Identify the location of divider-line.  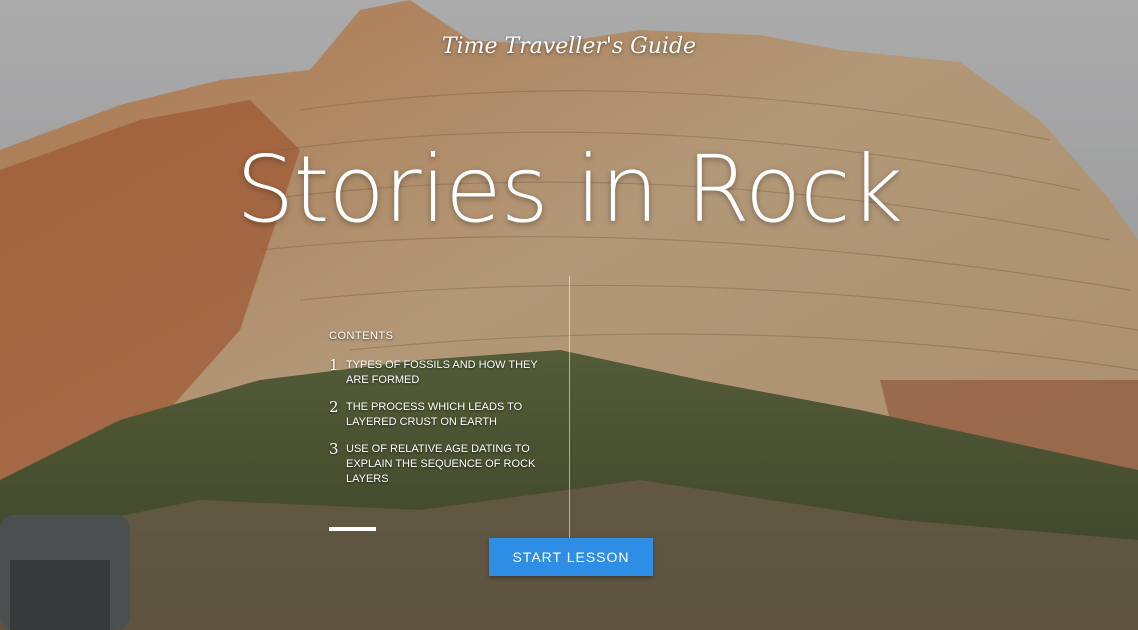
(569, 407).